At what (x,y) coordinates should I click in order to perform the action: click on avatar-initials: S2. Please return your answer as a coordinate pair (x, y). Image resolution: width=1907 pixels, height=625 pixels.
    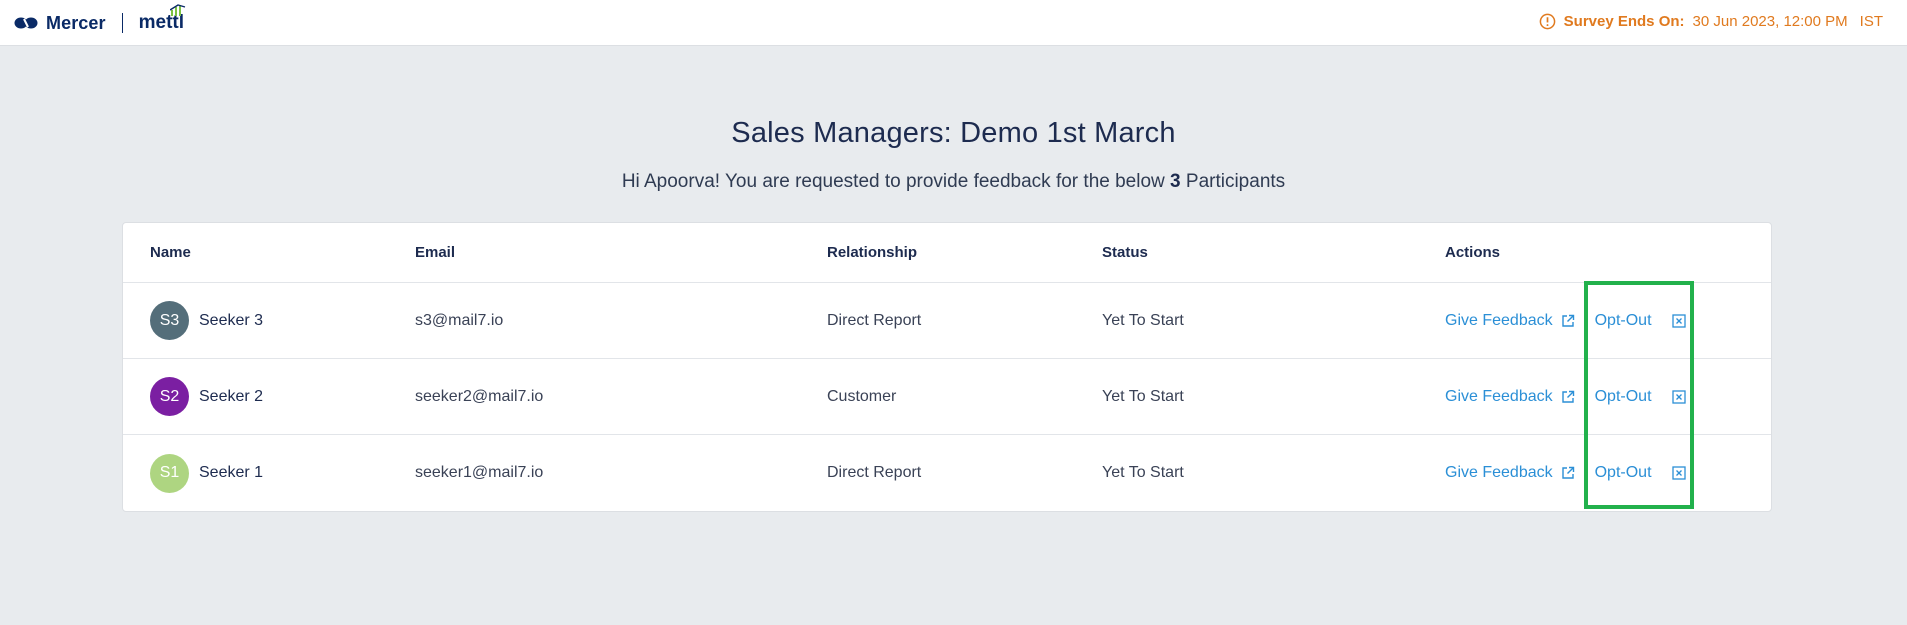
    Looking at the image, I should click on (169, 396).